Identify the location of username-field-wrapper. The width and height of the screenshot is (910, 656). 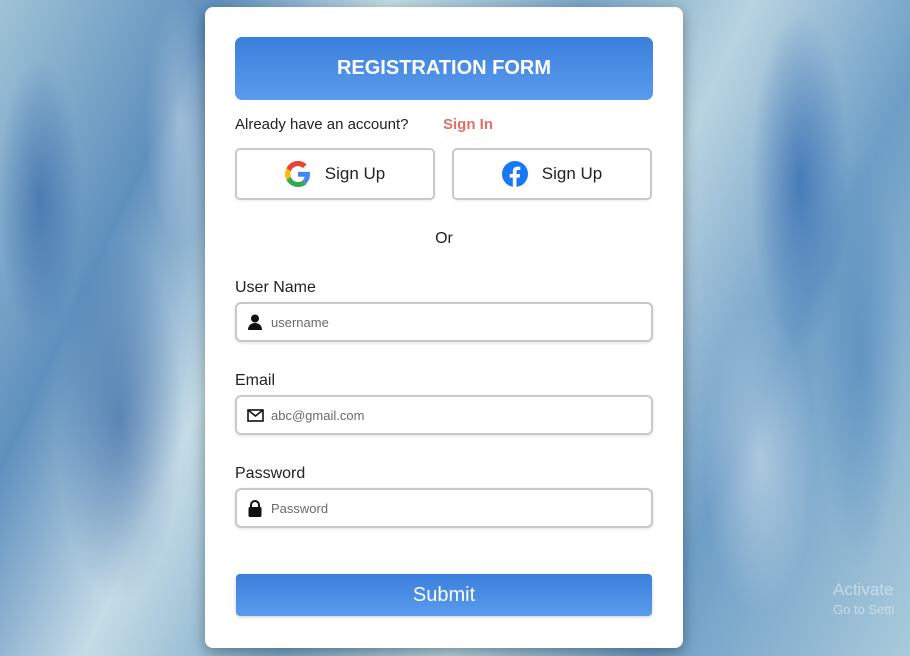
(444, 322).